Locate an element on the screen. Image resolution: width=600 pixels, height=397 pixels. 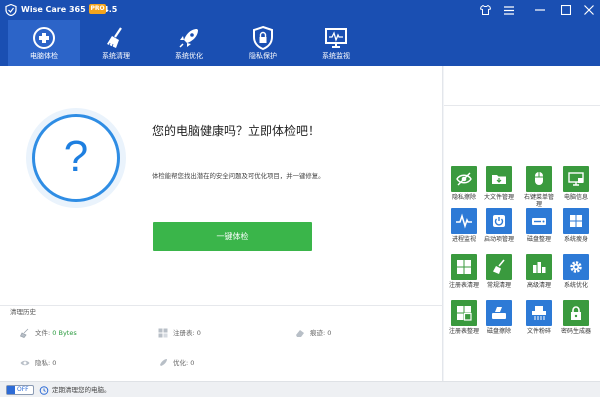
optimize-label: 优化: is located at coordinates (181, 363).